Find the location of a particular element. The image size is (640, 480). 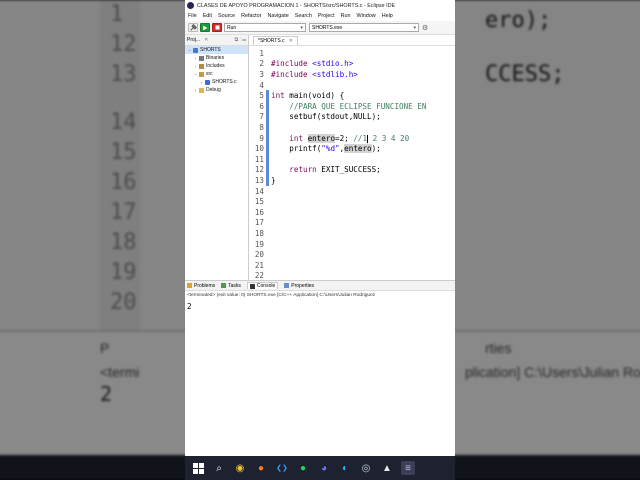

code-line: 12 return EXIT_SUCCESS; is located at coordinates (351, 170).